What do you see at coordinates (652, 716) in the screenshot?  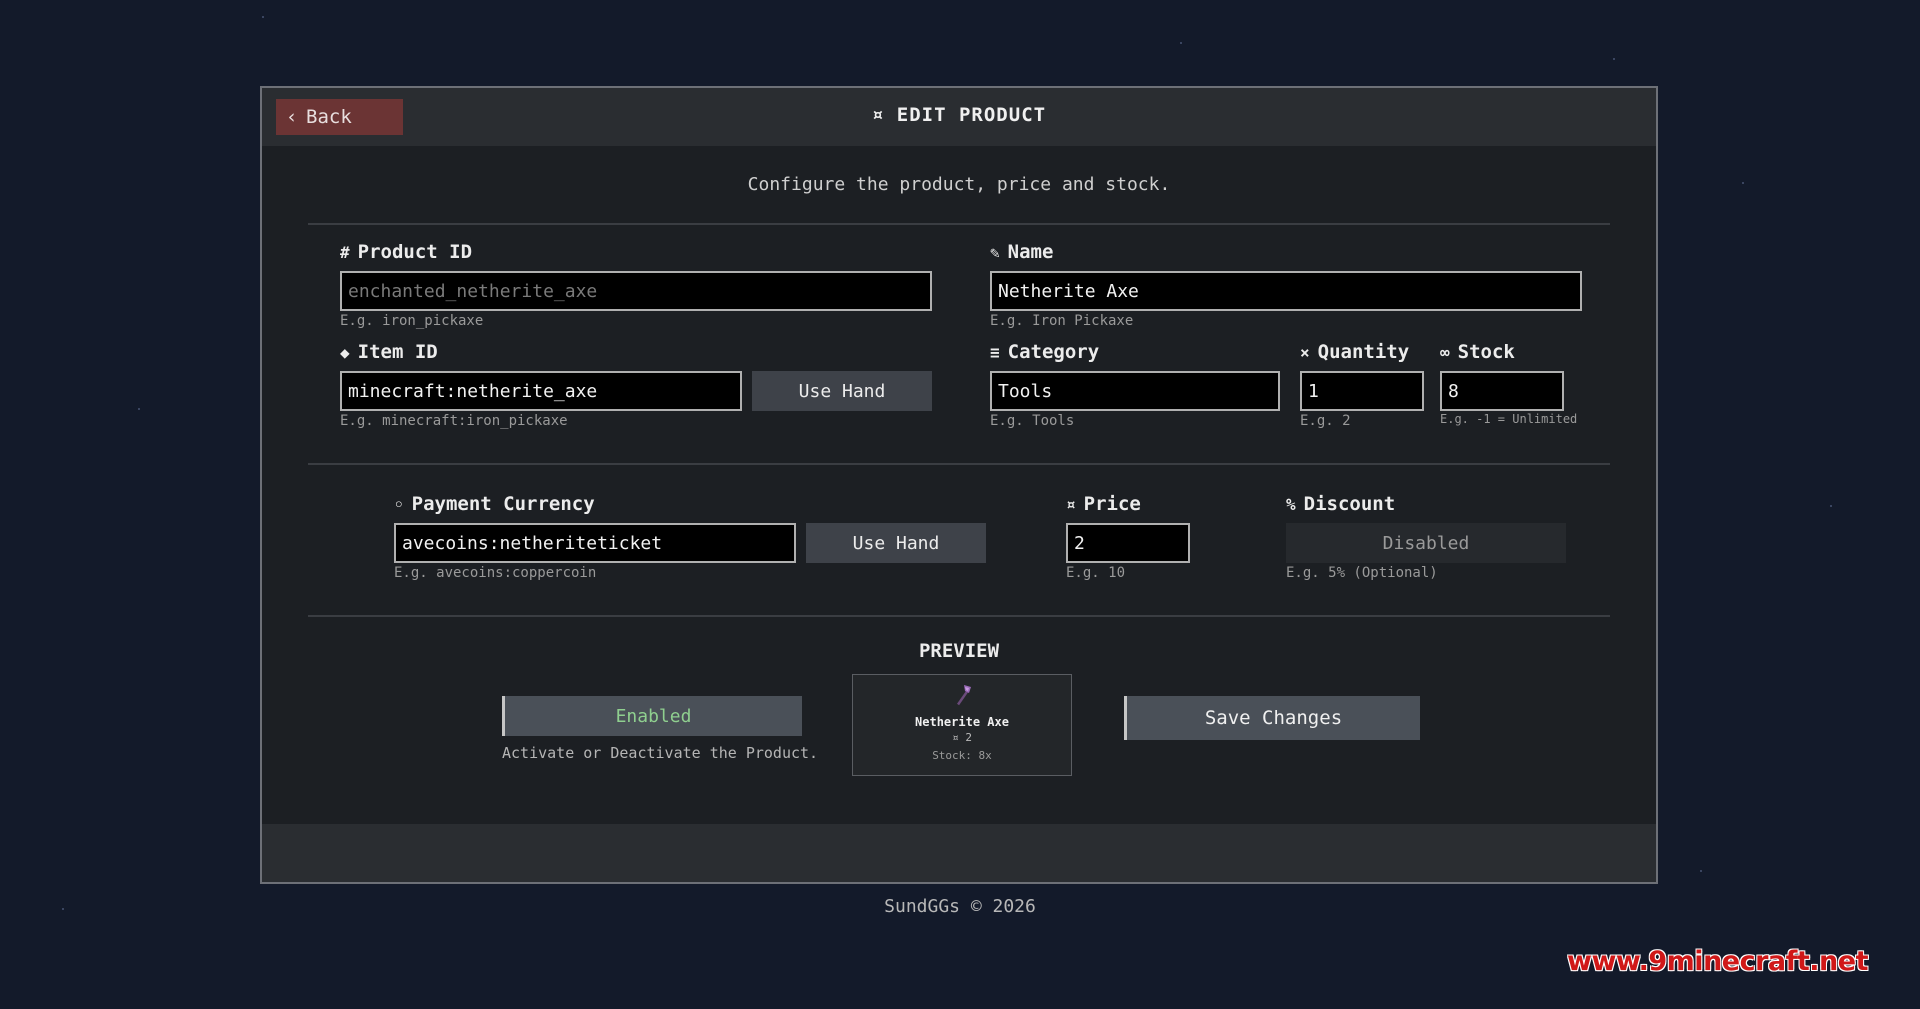 I see `enabled-toggle-button: Enabled` at bounding box center [652, 716].